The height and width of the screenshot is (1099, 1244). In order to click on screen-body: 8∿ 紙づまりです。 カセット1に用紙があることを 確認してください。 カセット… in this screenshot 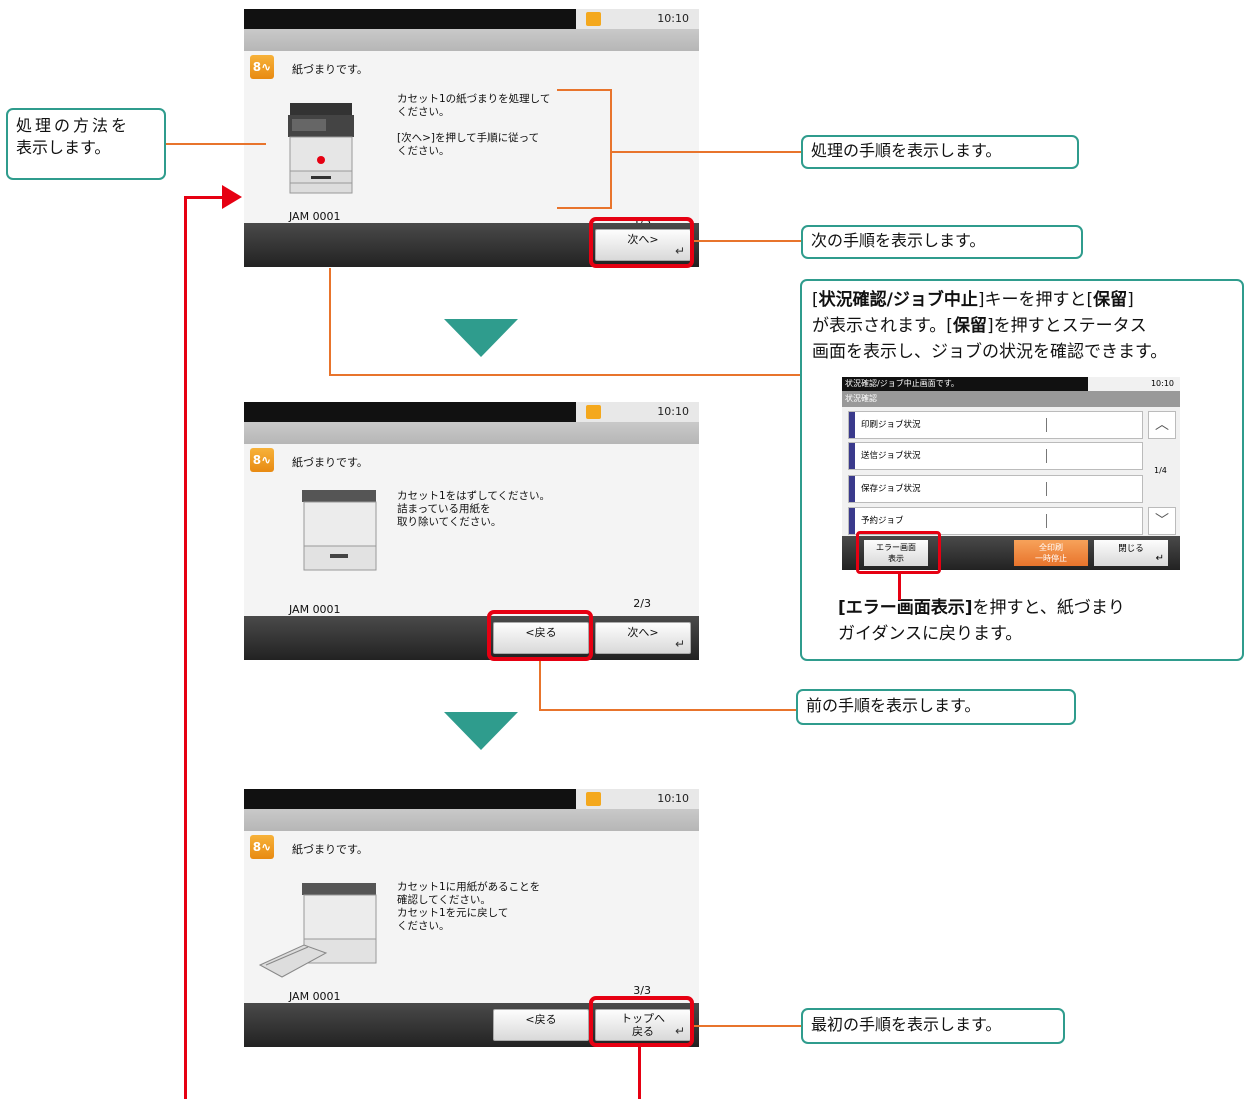, I will do `click(471, 917)`.